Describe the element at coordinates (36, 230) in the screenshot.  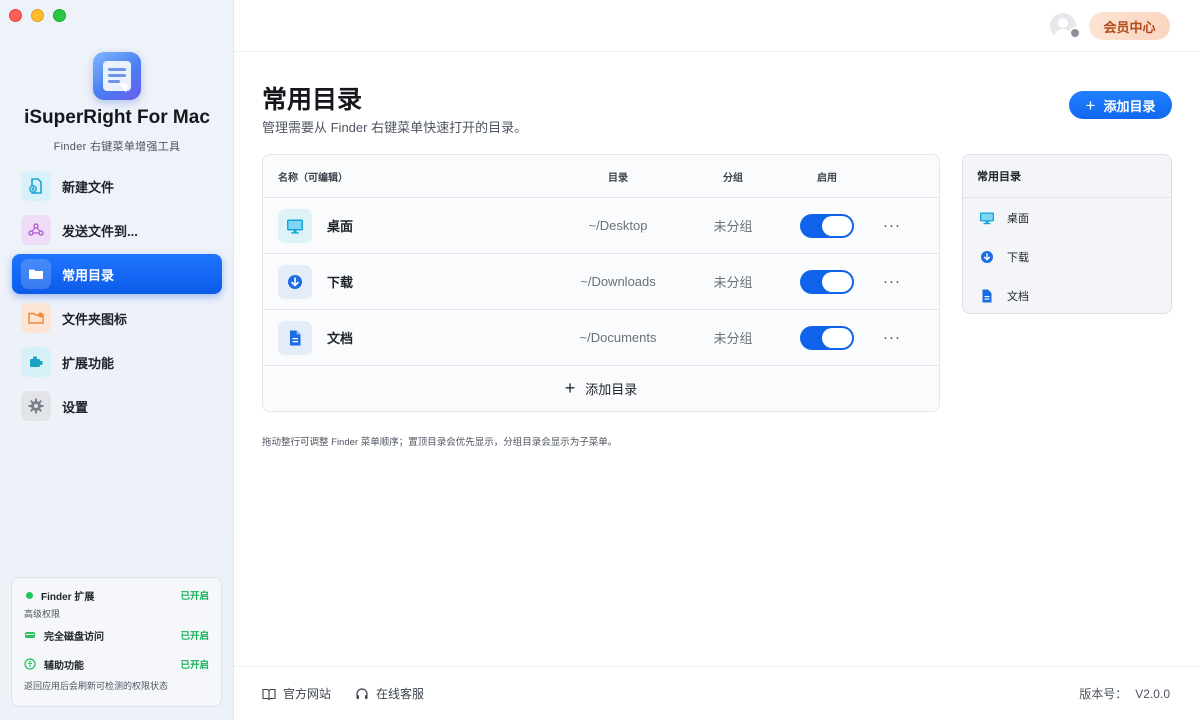
I see `send-file-icon` at that location.